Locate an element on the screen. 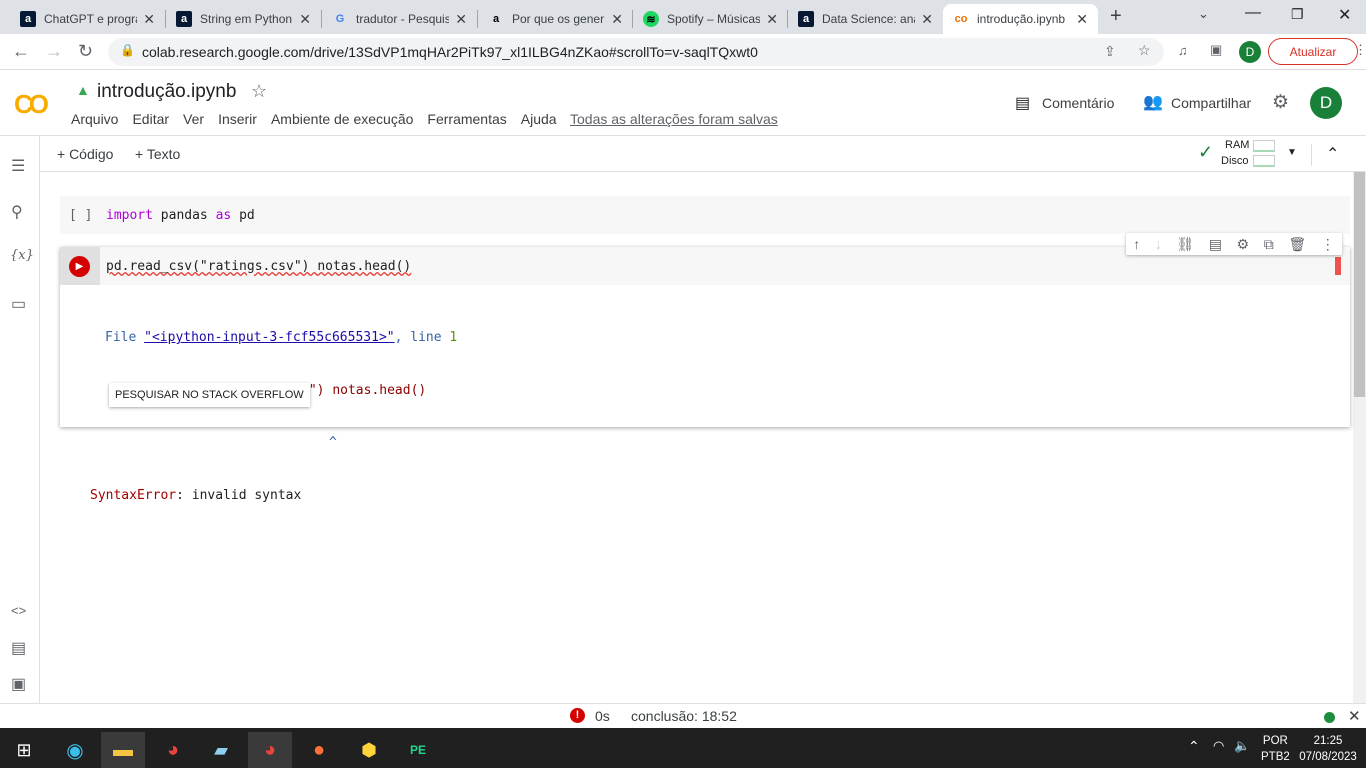 The image size is (1366, 768). side-panel-icon: ▣ is located at coordinates (1216, 50).